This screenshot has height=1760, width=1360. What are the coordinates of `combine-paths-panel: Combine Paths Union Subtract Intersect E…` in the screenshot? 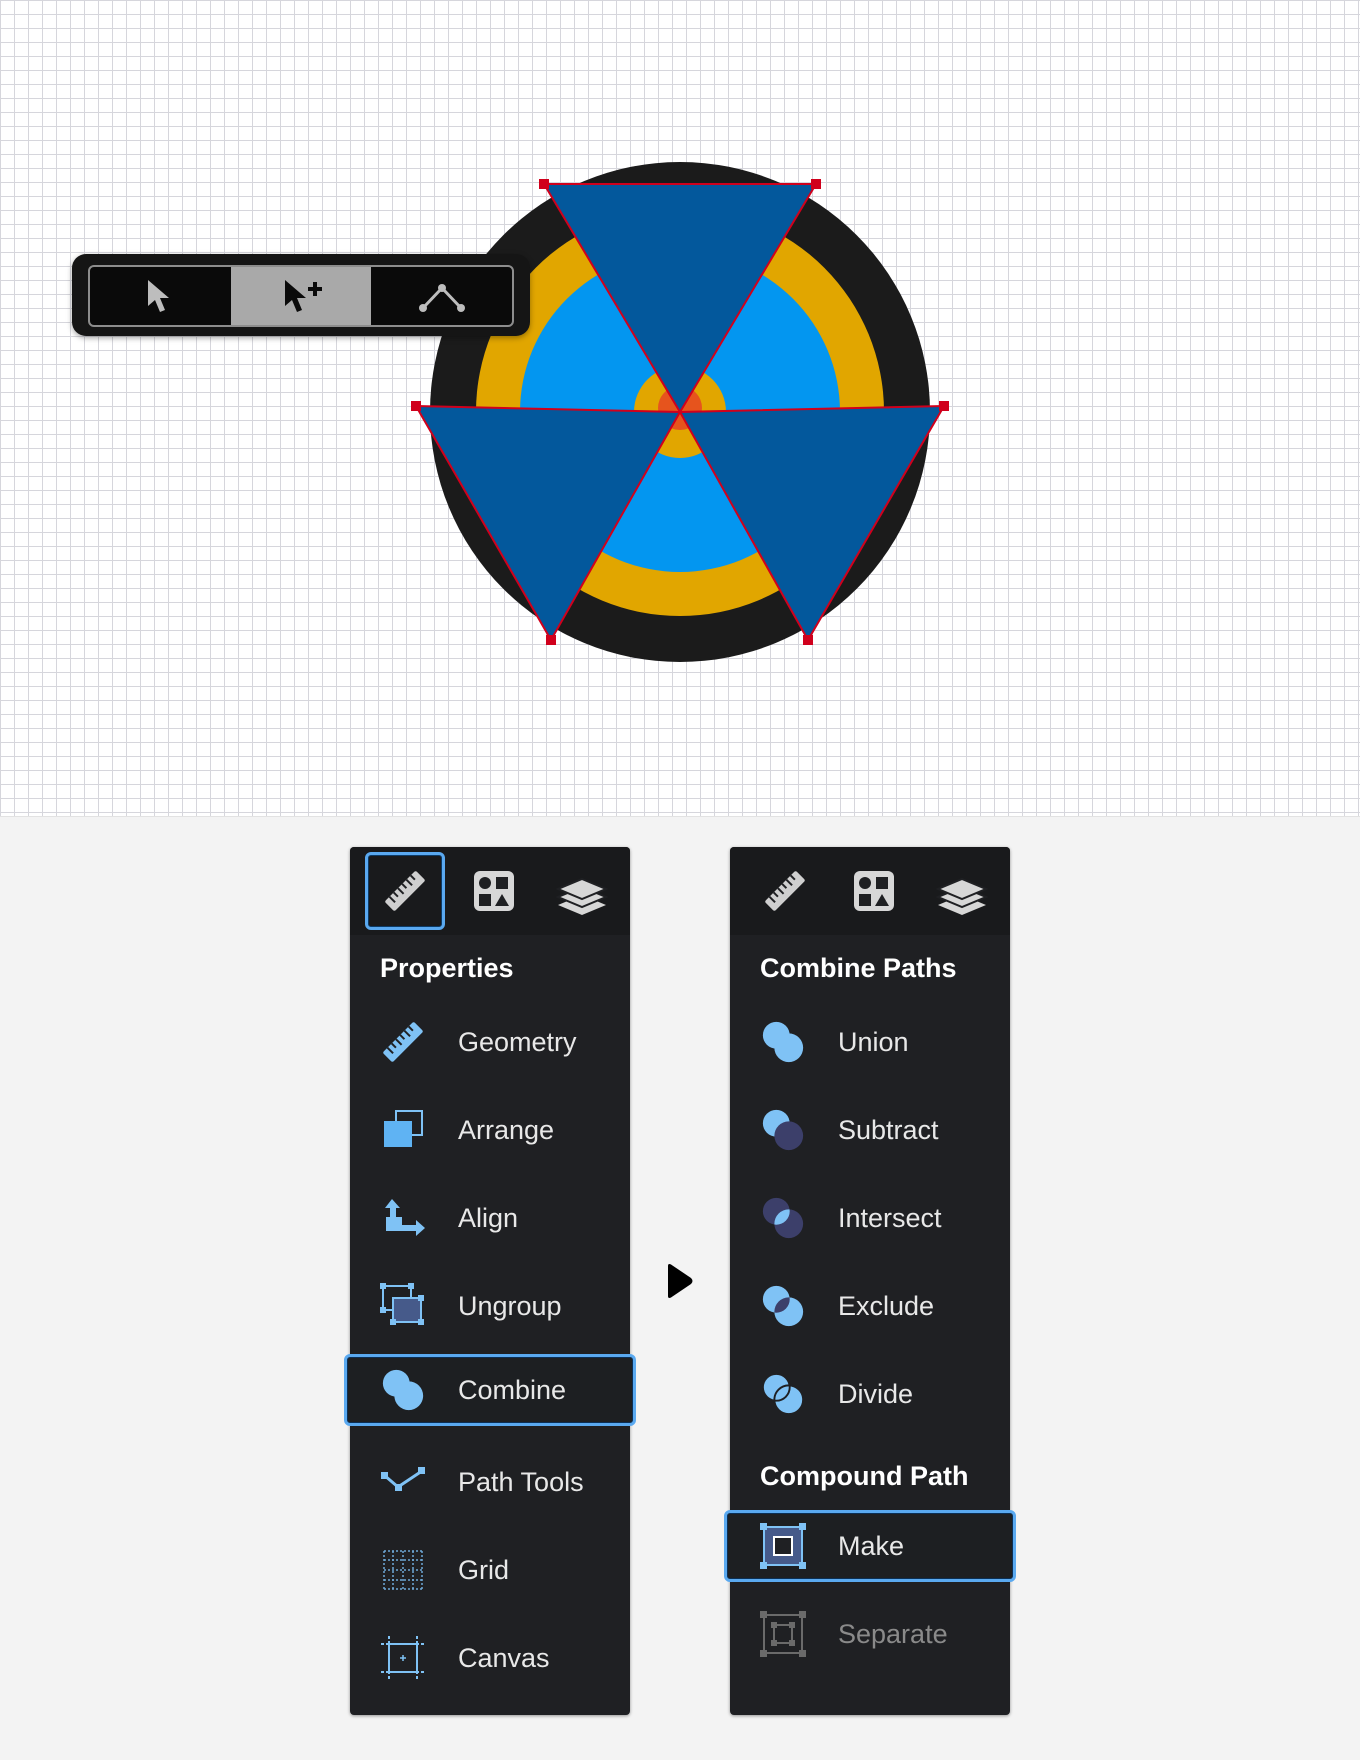 It's located at (870, 1281).